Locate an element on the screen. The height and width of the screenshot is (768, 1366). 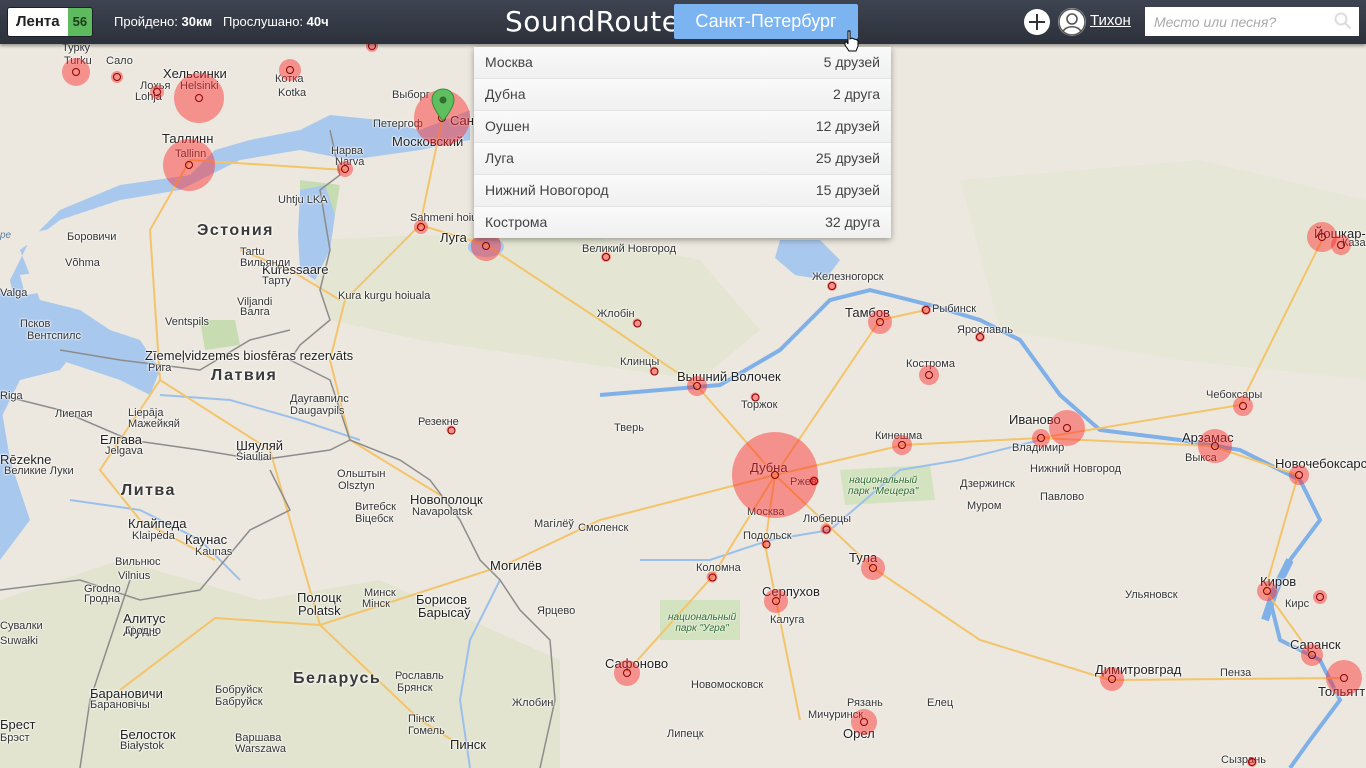
city-label: Коломна is located at coordinates (718, 568).